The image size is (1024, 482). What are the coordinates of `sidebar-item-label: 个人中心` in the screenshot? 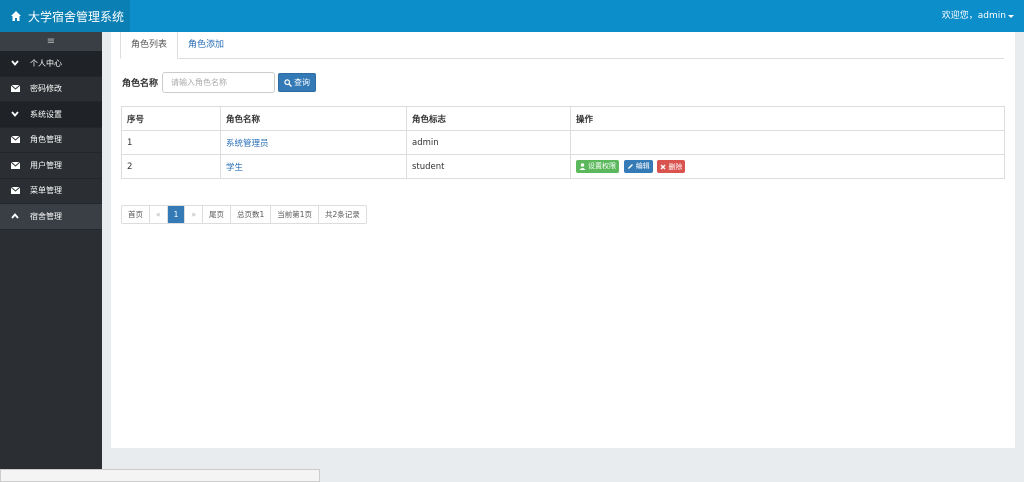 It's located at (46, 63).